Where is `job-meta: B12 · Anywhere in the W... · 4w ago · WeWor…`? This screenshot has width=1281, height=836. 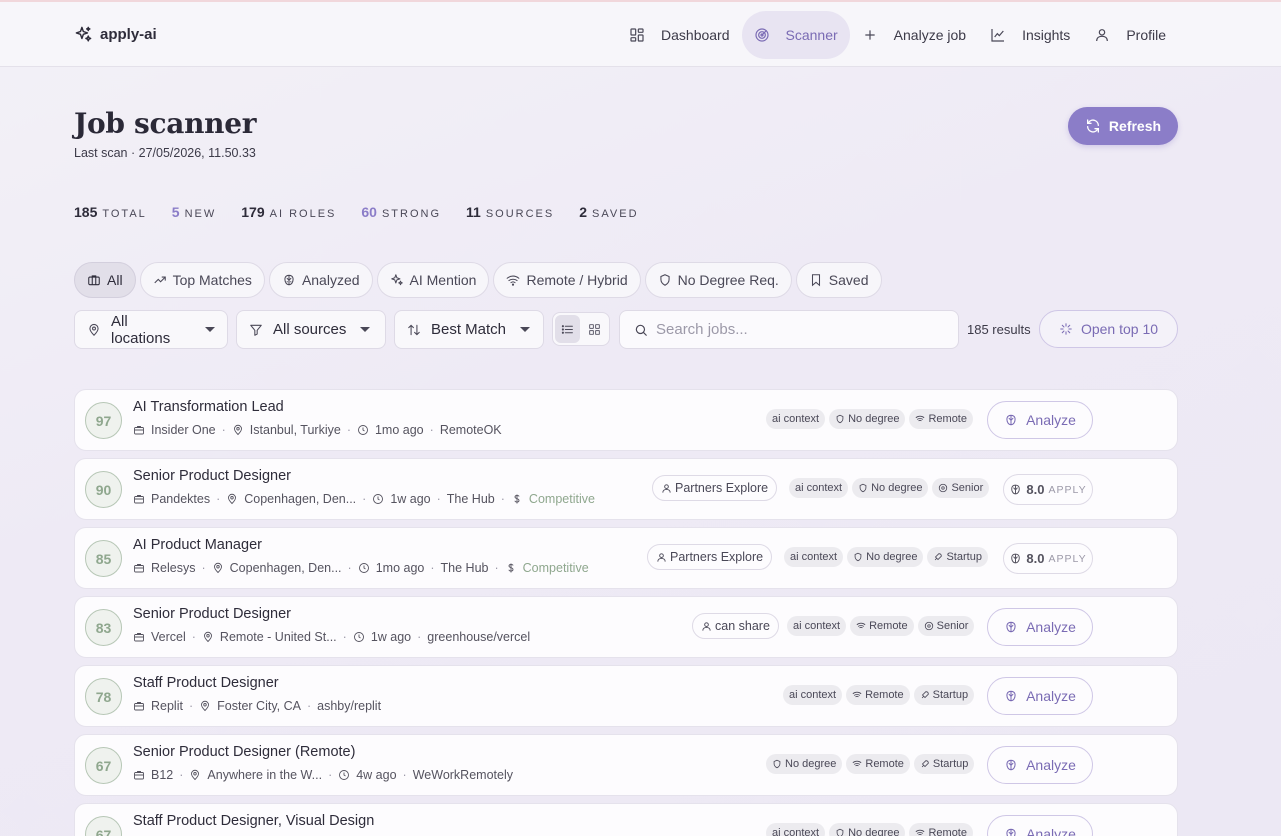 job-meta: B12 · Anywhere in the W... · 4w ago · WeWor… is located at coordinates (323, 775).